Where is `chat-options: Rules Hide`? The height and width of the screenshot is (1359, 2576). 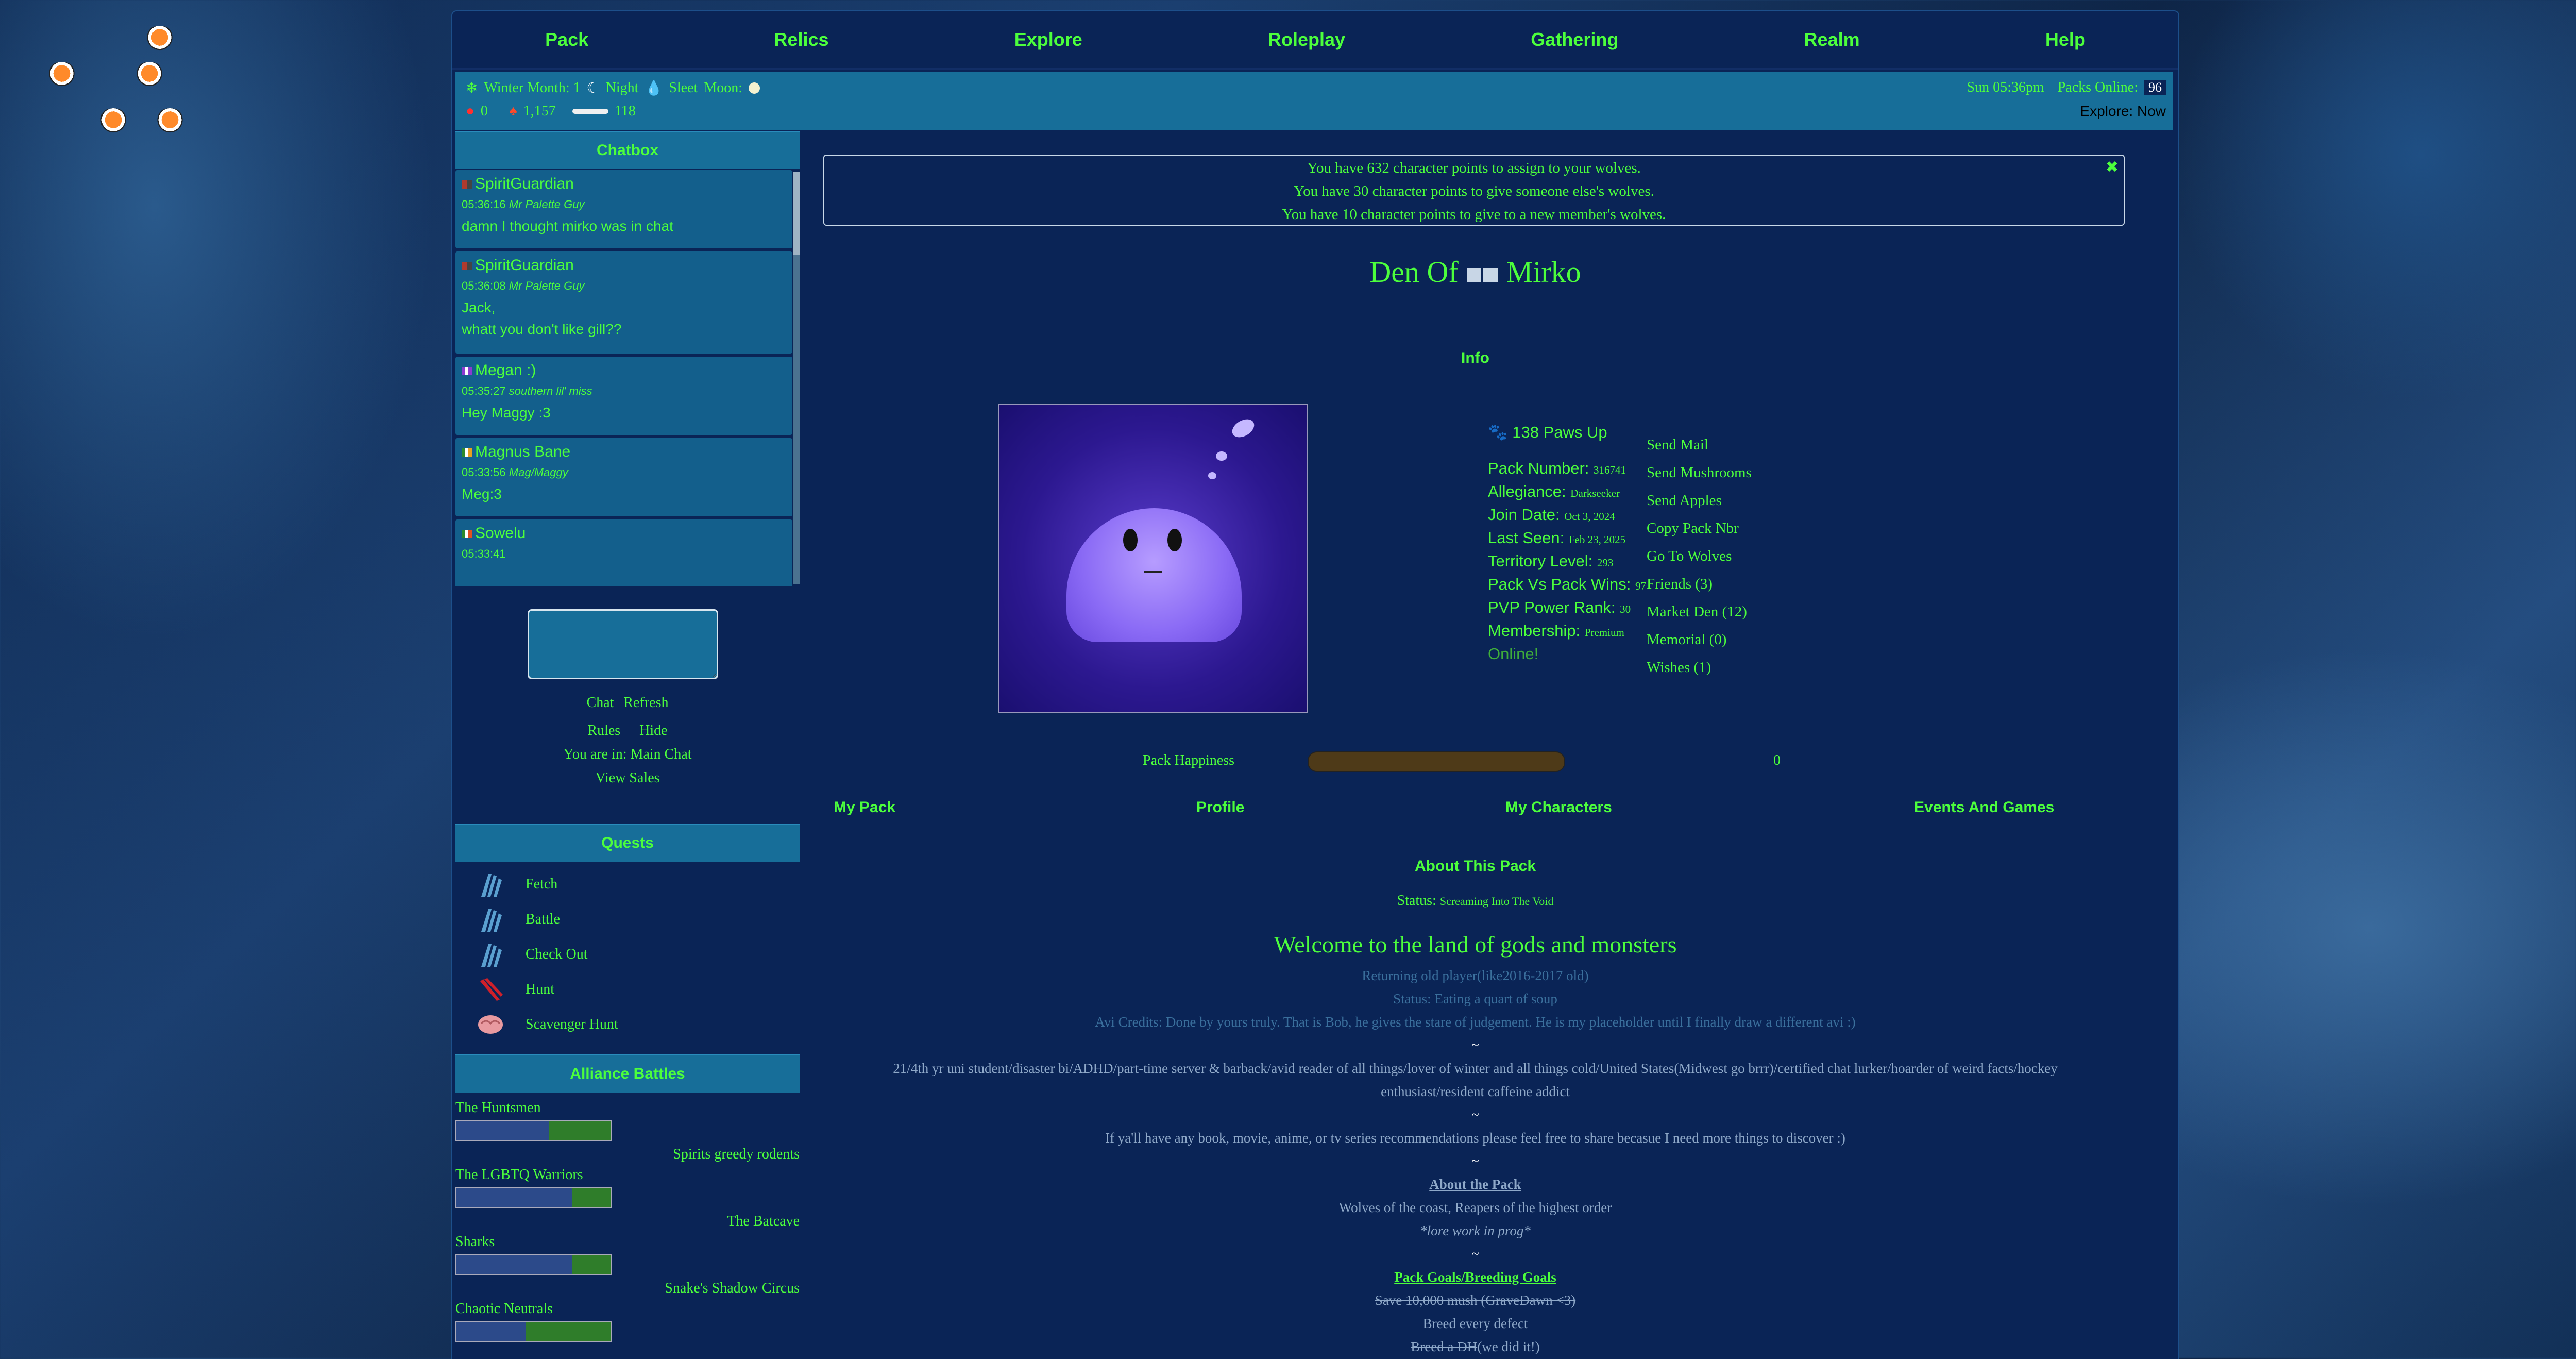
chat-options: Rules Hide is located at coordinates (627, 731).